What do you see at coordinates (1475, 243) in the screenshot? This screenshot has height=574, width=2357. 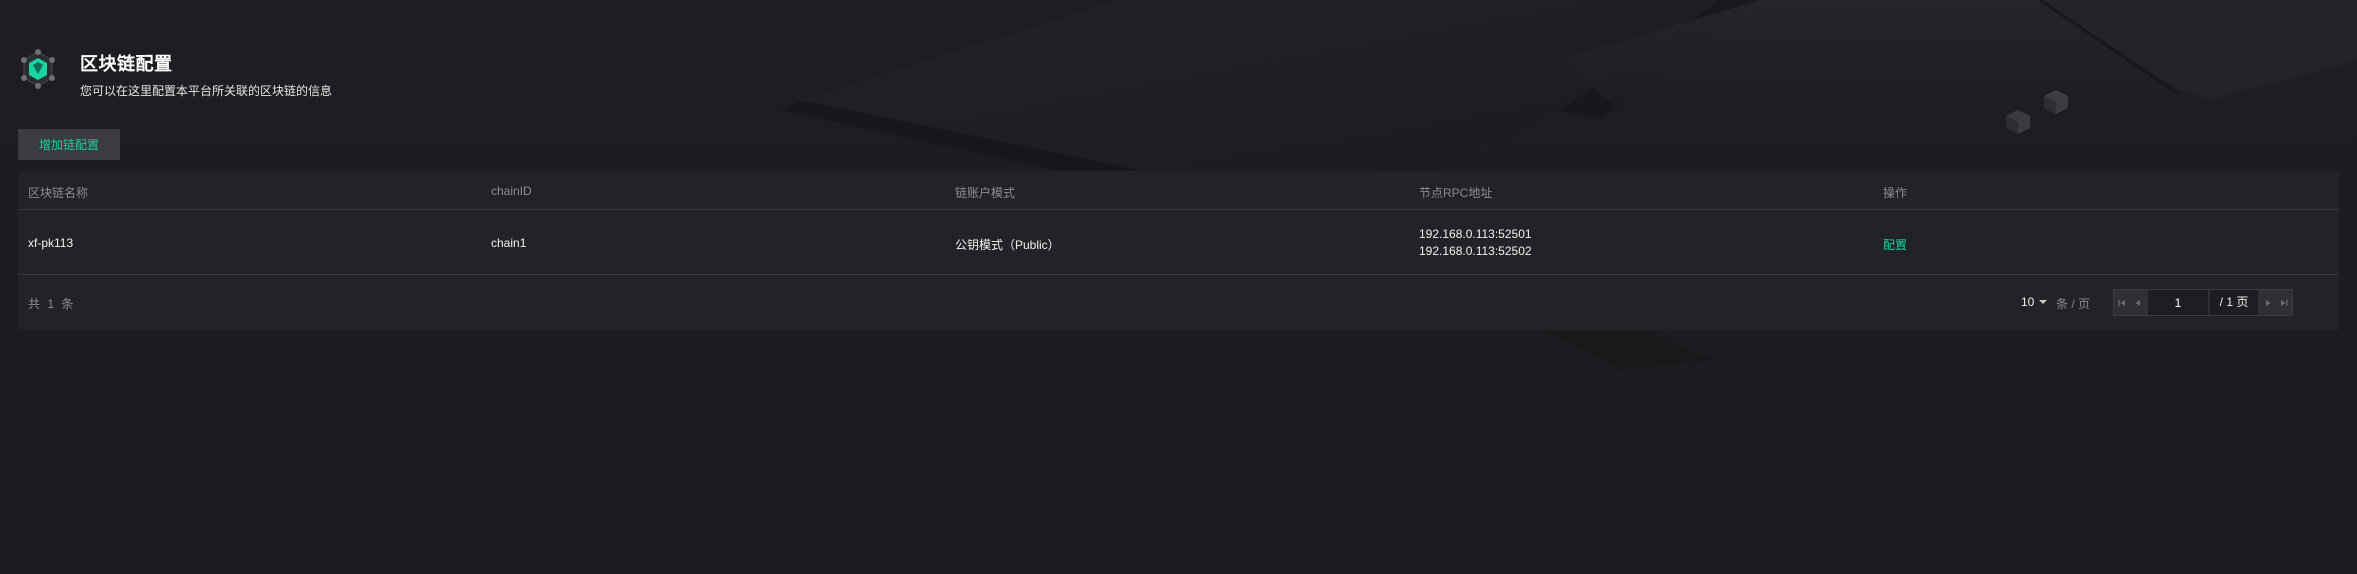 I see `cell-rpc-address: 192.168.0.113:52501 192.168.0.113:52502` at bounding box center [1475, 243].